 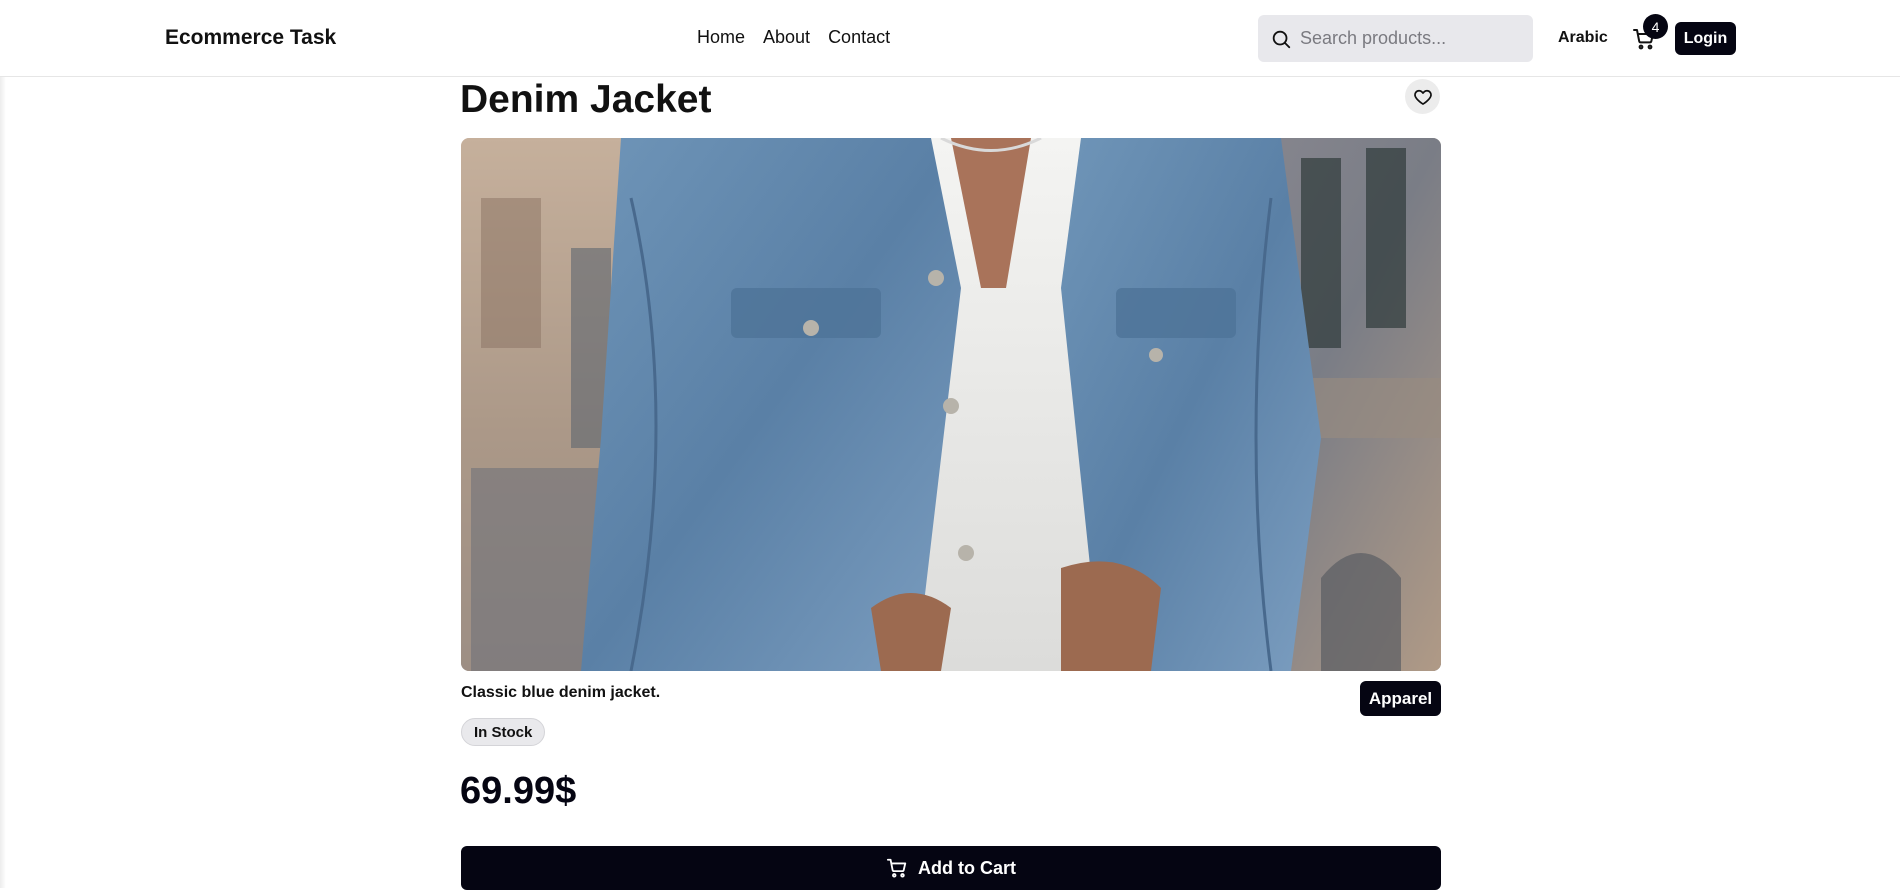 I want to click on page-edge-shadow, so click(x=3, y=444).